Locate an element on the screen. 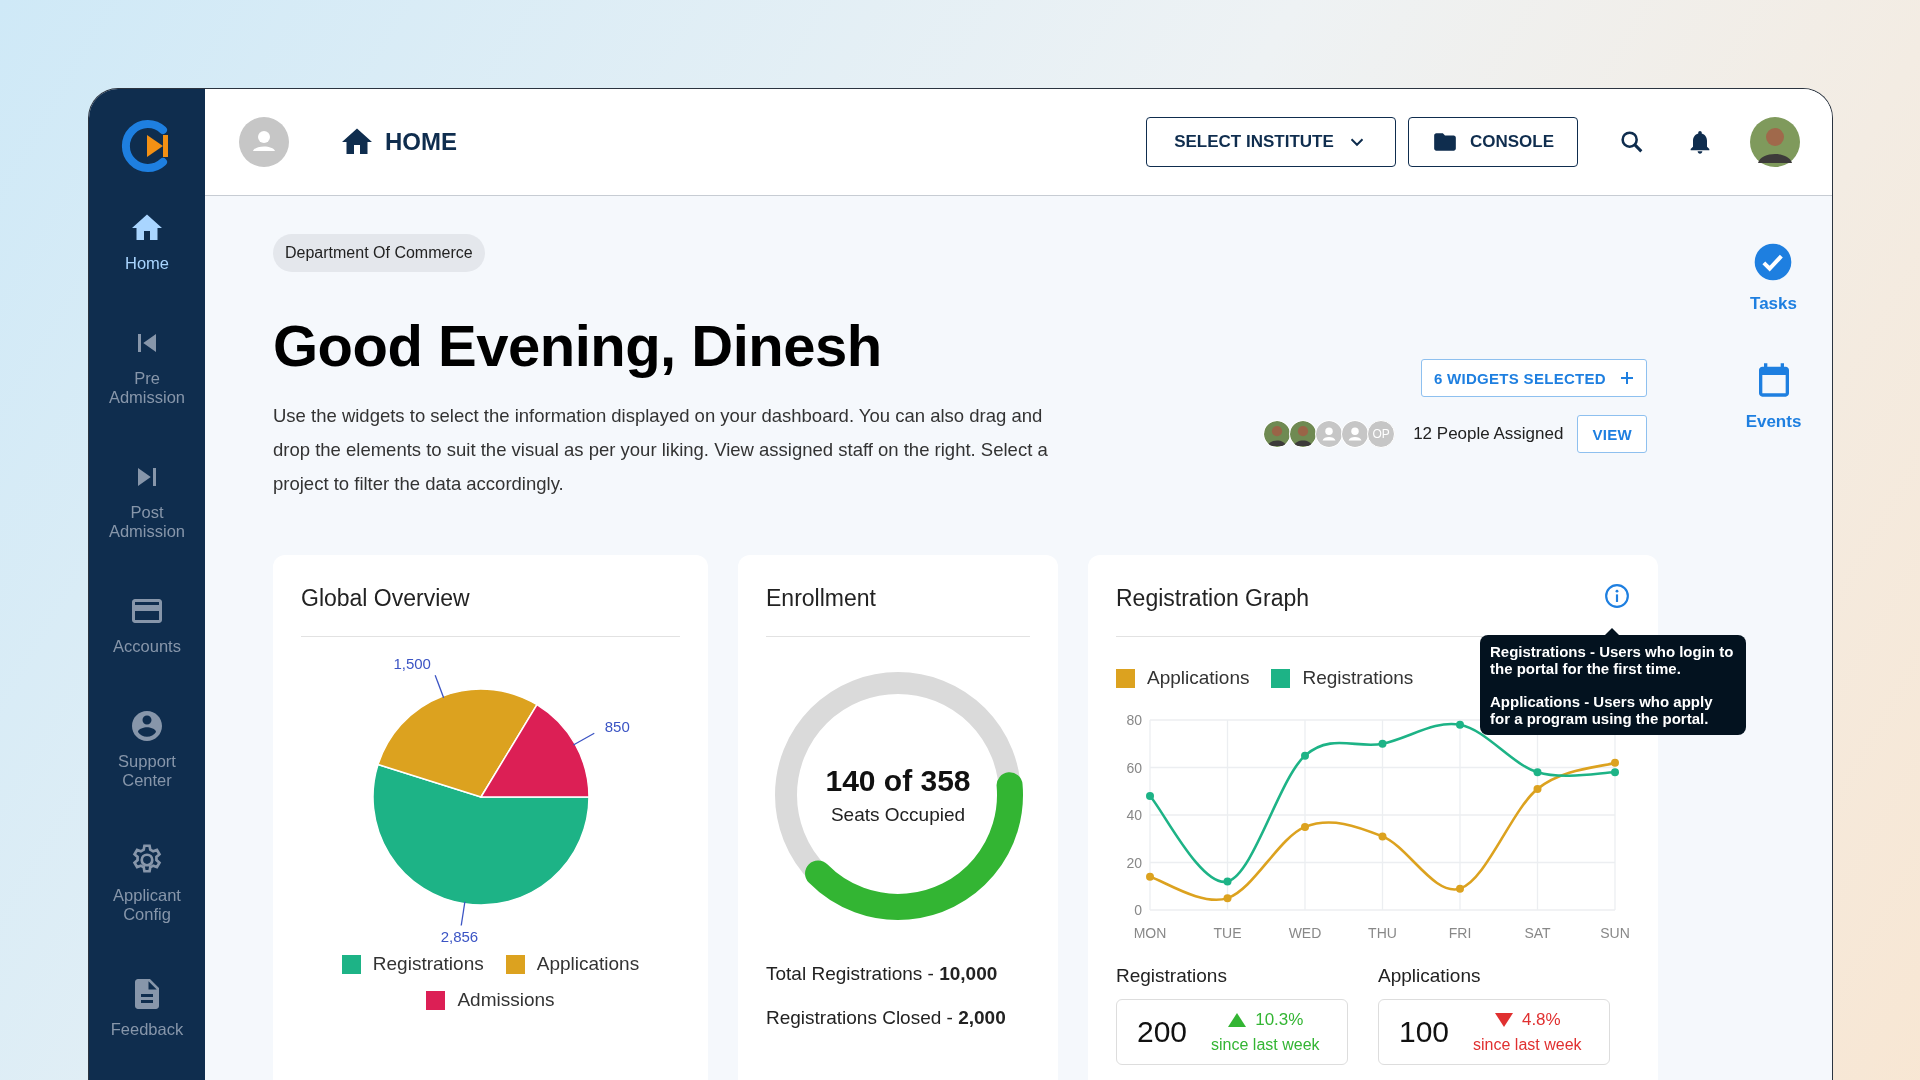 Image resolution: width=1920 pixels, height=1080 pixels. stat-value: 100 is located at coordinates (1424, 1032).